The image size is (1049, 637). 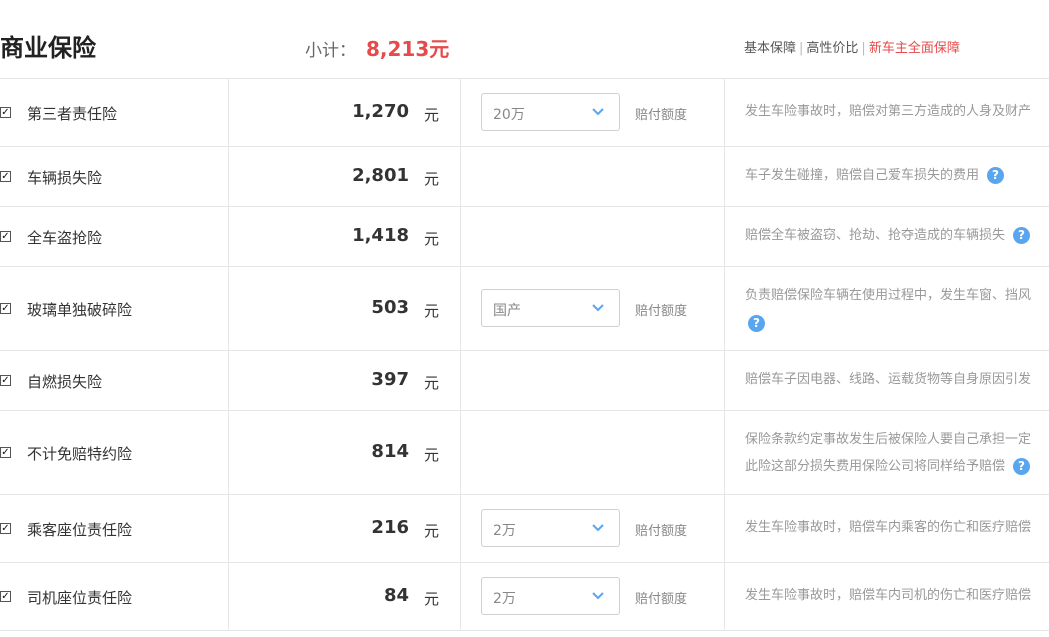 I want to click on coverage-name: 第三者责任险, so click(x=72, y=114).